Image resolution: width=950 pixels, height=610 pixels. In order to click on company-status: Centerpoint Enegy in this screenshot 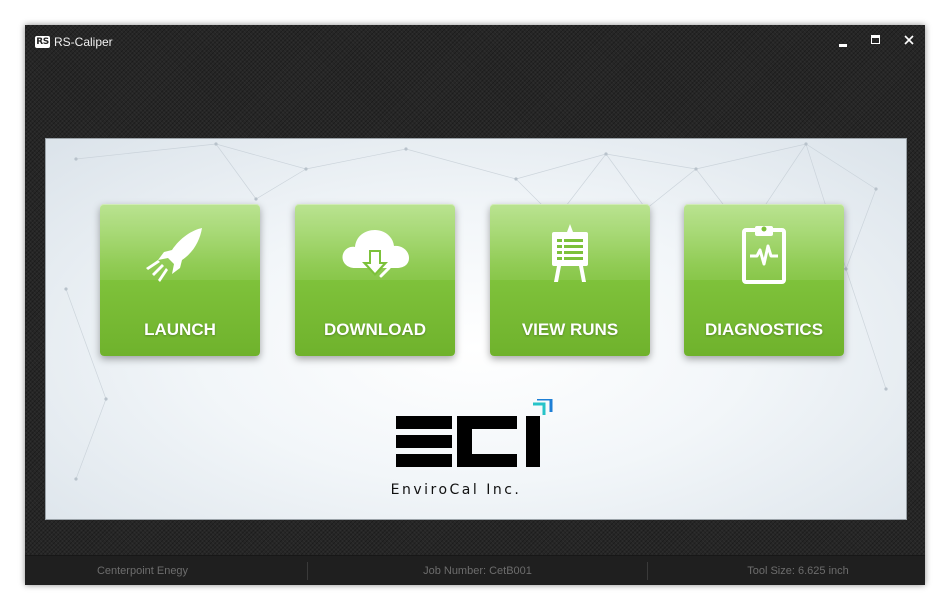, I will do `click(142, 571)`.